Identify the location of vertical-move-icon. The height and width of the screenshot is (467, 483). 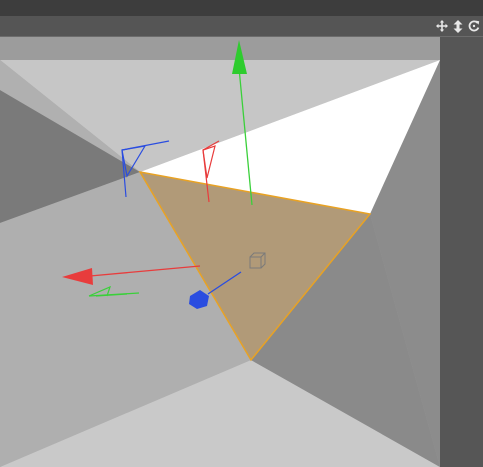
(458, 26).